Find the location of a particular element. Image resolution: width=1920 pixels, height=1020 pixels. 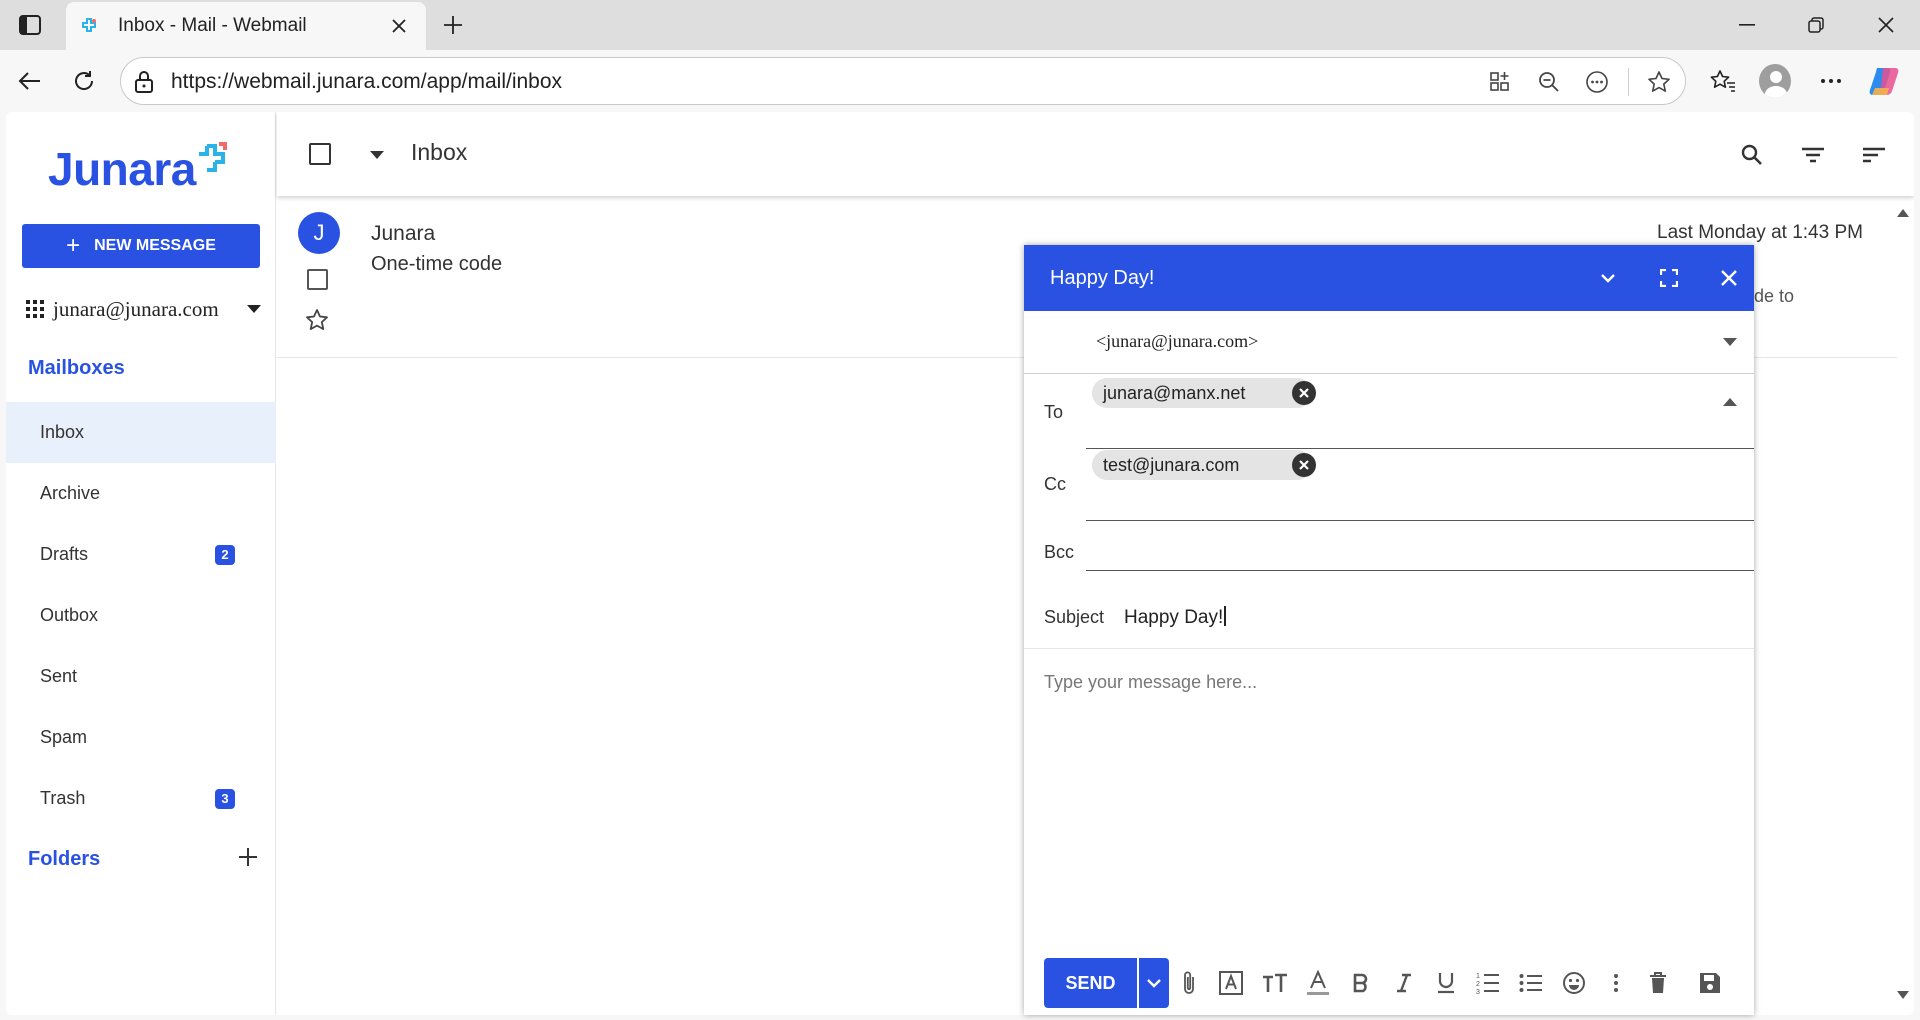

sidebar-item-inbox: Inbox is located at coordinates (141, 432).